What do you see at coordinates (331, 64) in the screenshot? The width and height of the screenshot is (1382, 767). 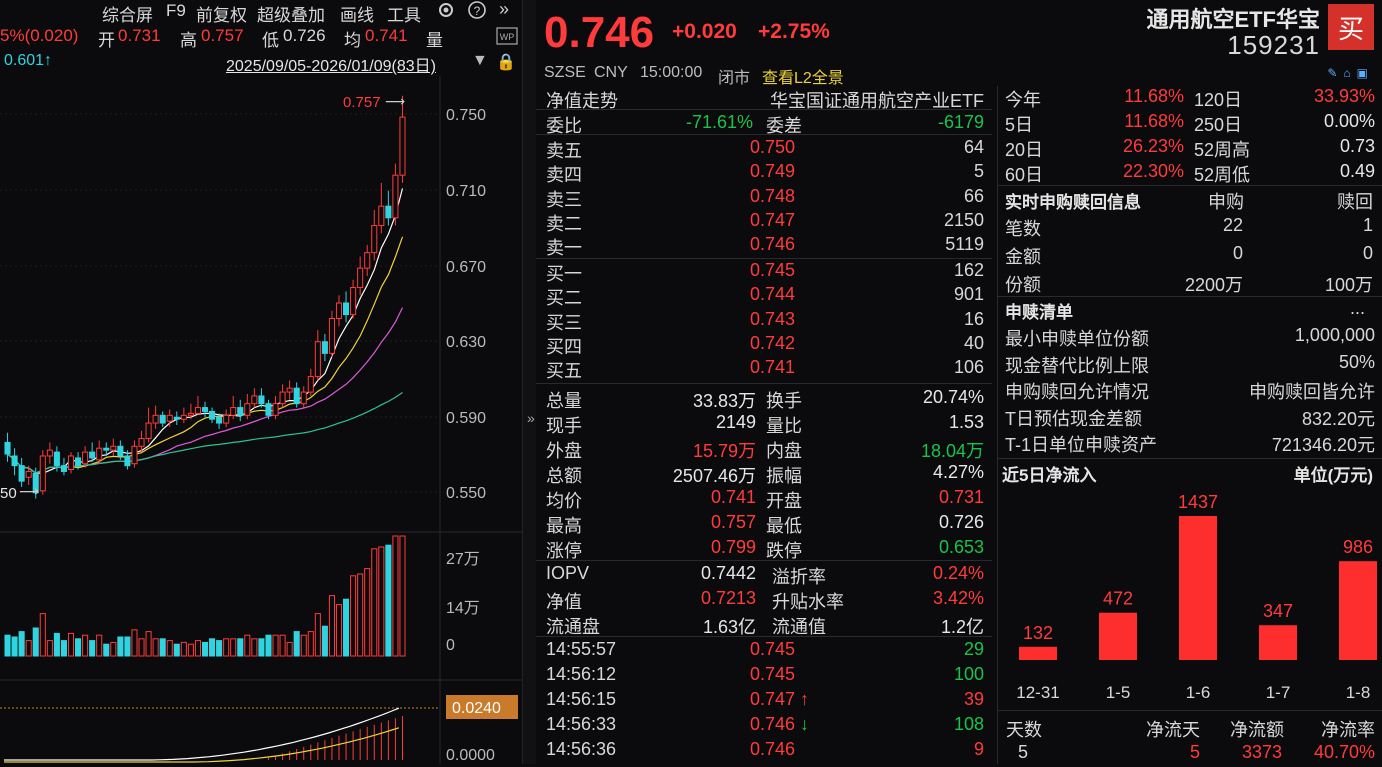 I see `date-range: 2025/09/05-2026/01/09(83日)` at bounding box center [331, 64].